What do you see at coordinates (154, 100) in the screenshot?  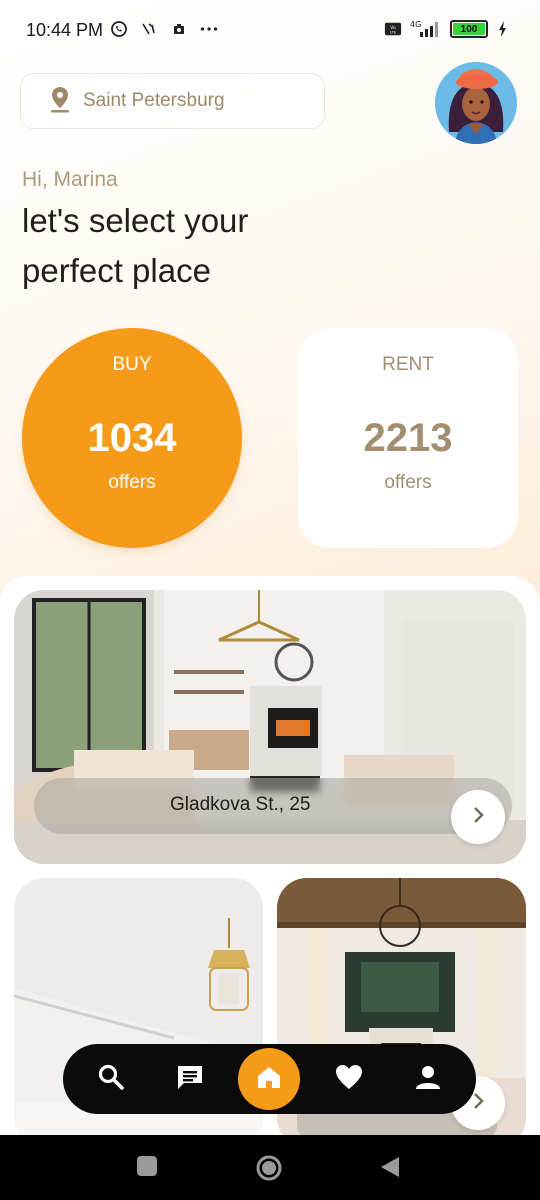 I see `location-label: Saint Petersburg` at bounding box center [154, 100].